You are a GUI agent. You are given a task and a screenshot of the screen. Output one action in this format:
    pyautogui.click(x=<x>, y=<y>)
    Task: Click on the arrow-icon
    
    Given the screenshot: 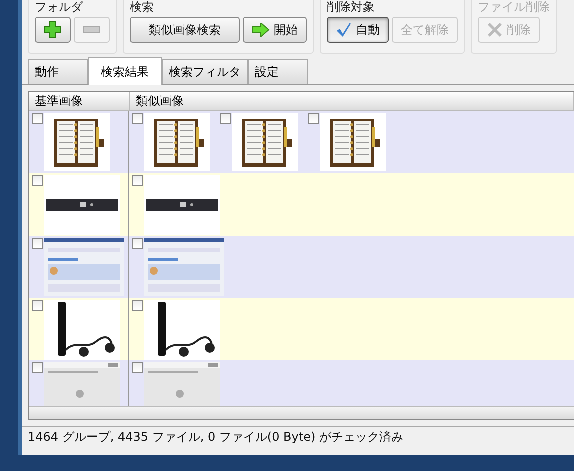 What is the action you would take?
    pyautogui.click(x=261, y=30)
    